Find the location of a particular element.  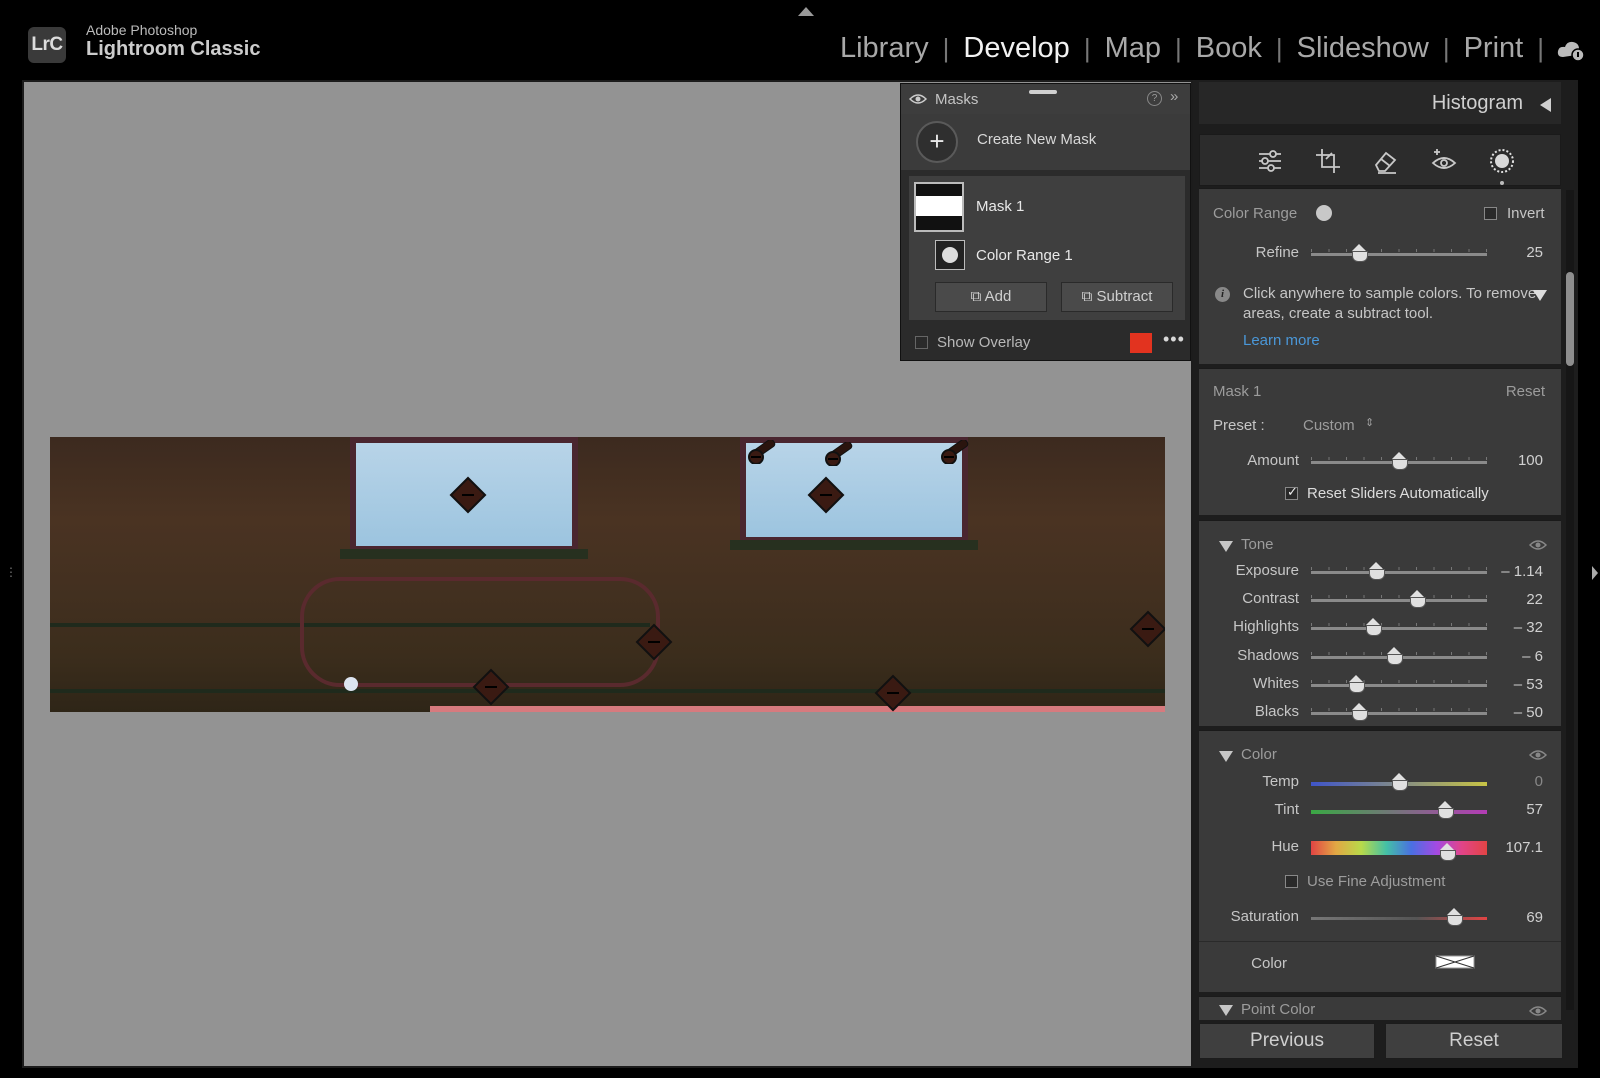

panel-scrollbar is located at coordinates (1570, 600).